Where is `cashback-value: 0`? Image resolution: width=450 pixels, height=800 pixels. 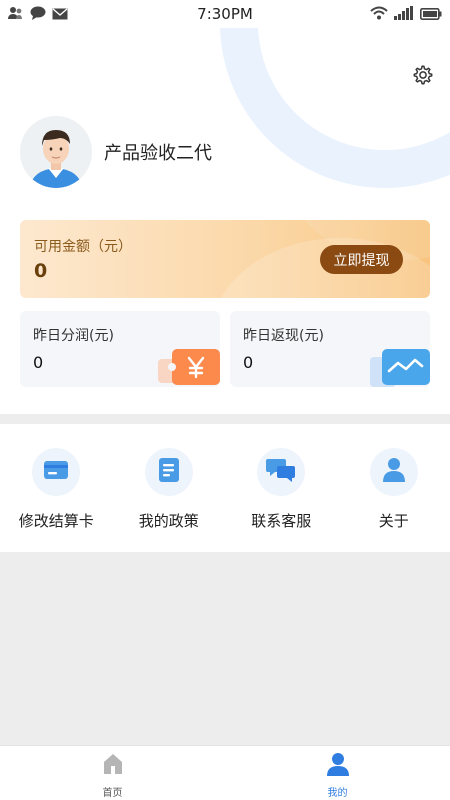
cashback-value: 0 is located at coordinates (248, 362).